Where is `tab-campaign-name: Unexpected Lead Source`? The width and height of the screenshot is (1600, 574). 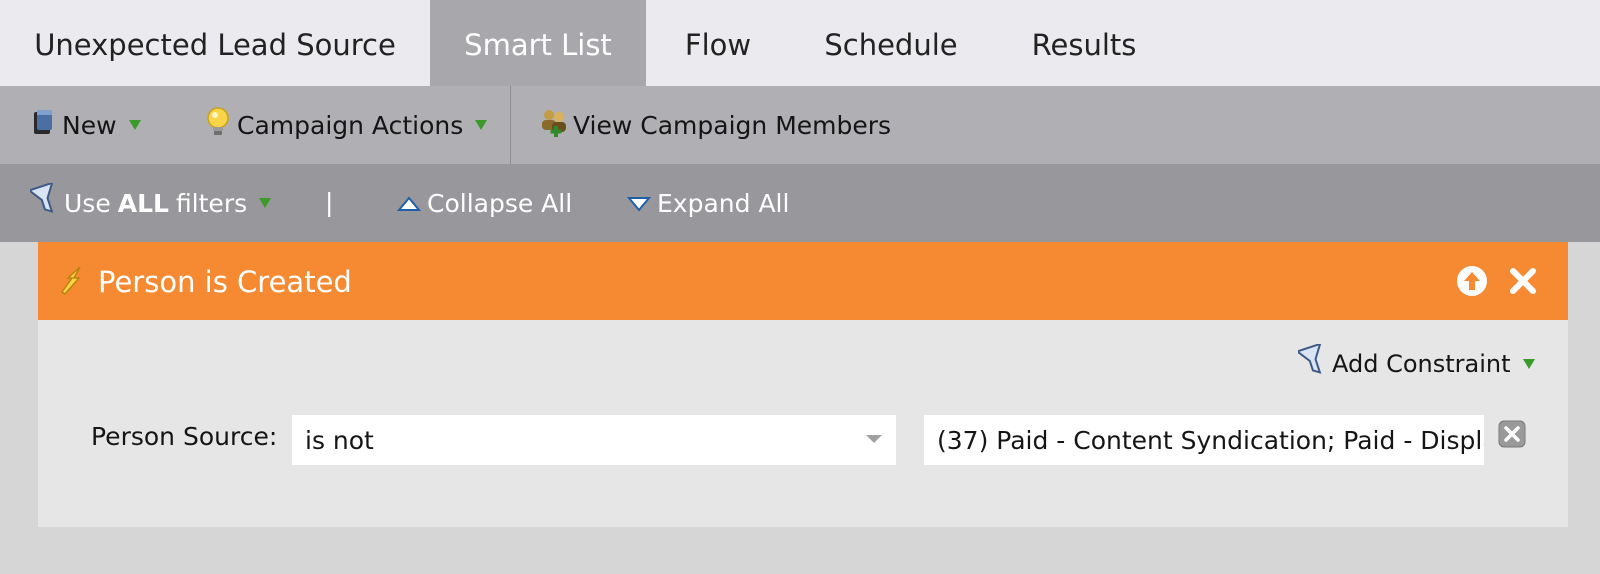
tab-campaign-name: Unexpected Lead Source is located at coordinates (215, 43).